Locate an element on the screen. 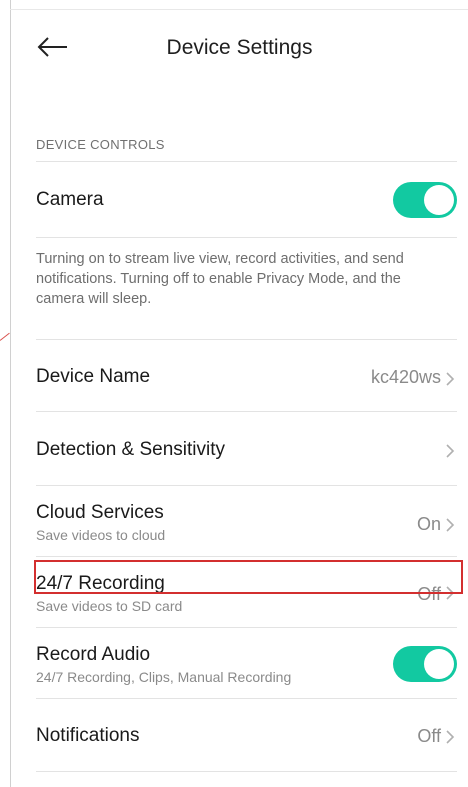 This screenshot has width=468, height=787. record-audio-toggle is located at coordinates (425, 664).